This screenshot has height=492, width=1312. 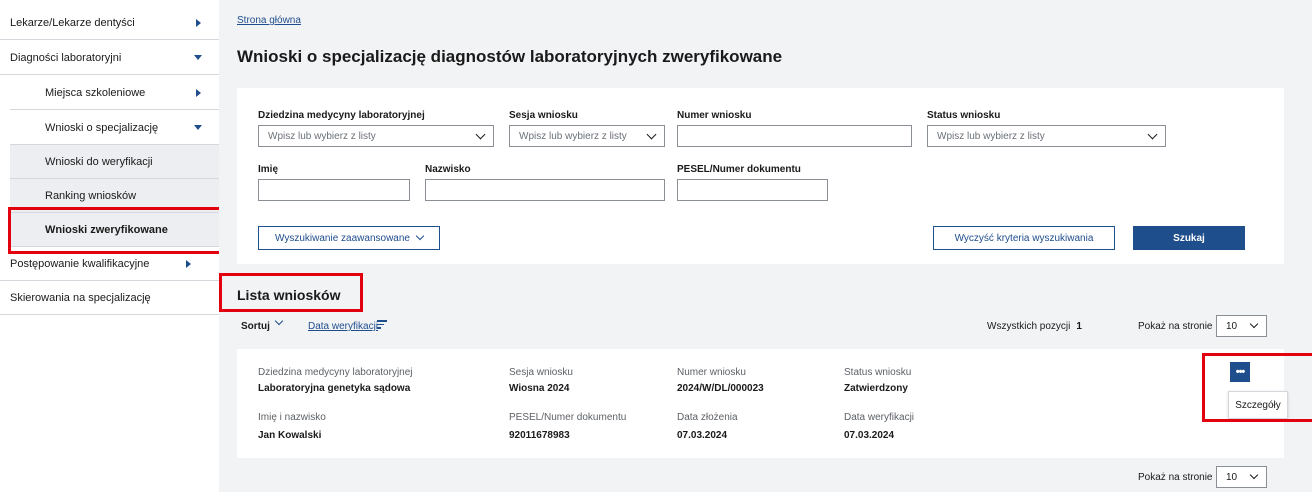 I want to click on sidebar-item-label: Lekarze/Lekarze dentyści, so click(x=72, y=22).